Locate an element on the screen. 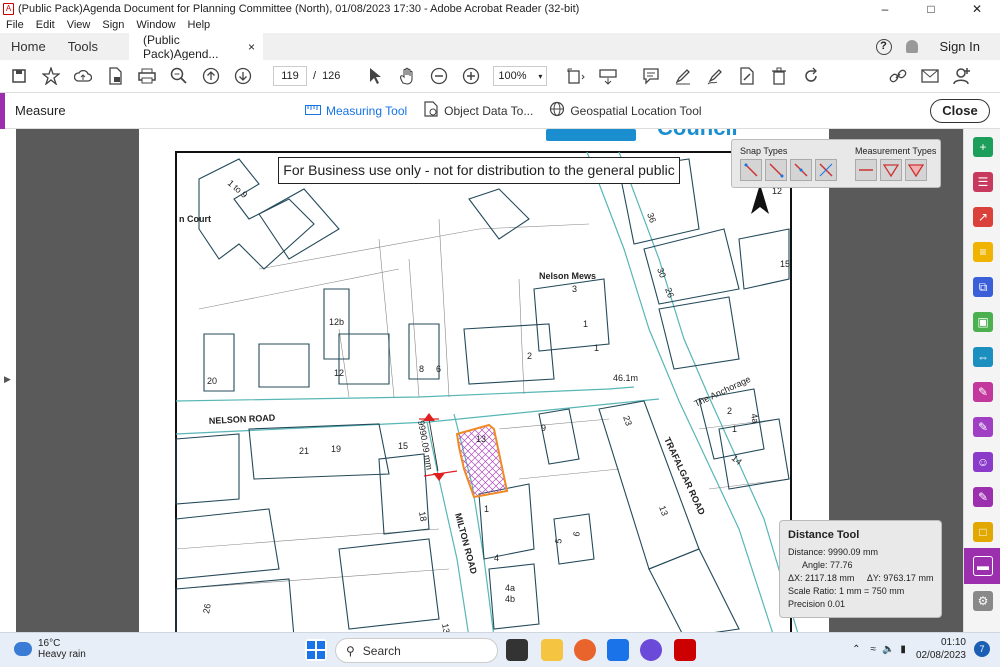  zoom-select: 100% ▾ is located at coordinates (520, 76).